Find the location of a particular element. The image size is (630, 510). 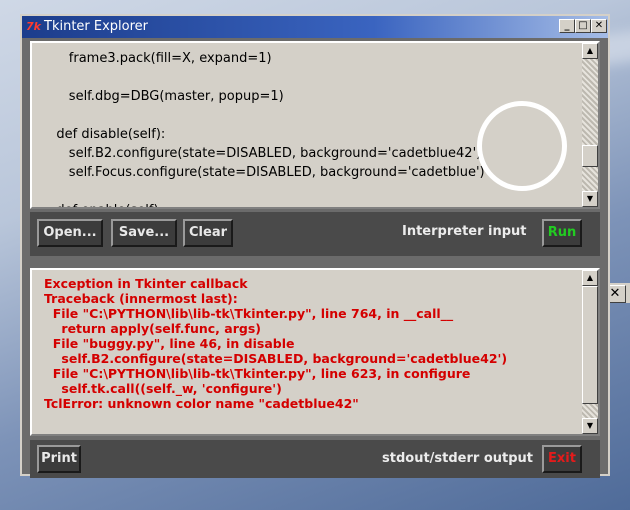

output-line: self.tk.call((self._w, 'configure') is located at coordinates (163, 388).